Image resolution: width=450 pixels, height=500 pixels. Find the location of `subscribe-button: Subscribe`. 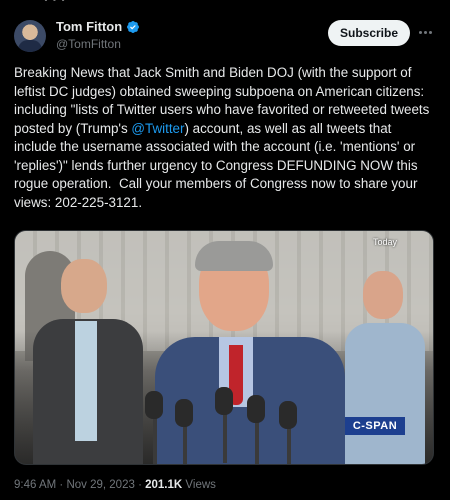

subscribe-button: Subscribe is located at coordinates (369, 33).